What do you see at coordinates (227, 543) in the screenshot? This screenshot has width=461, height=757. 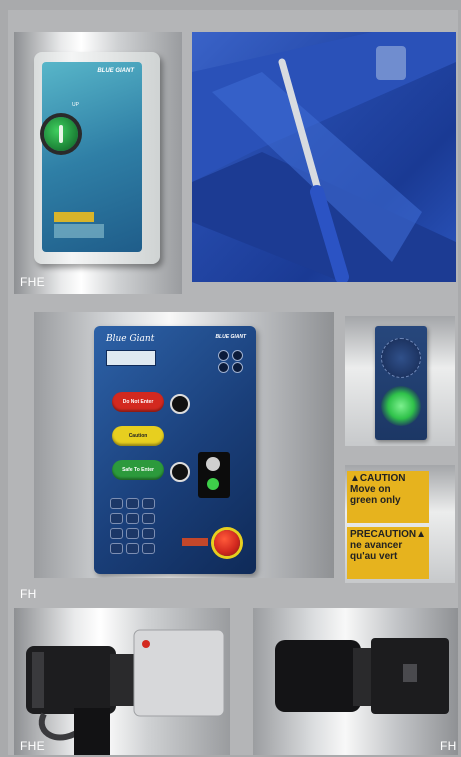 I see `emergency-stop-button` at bounding box center [227, 543].